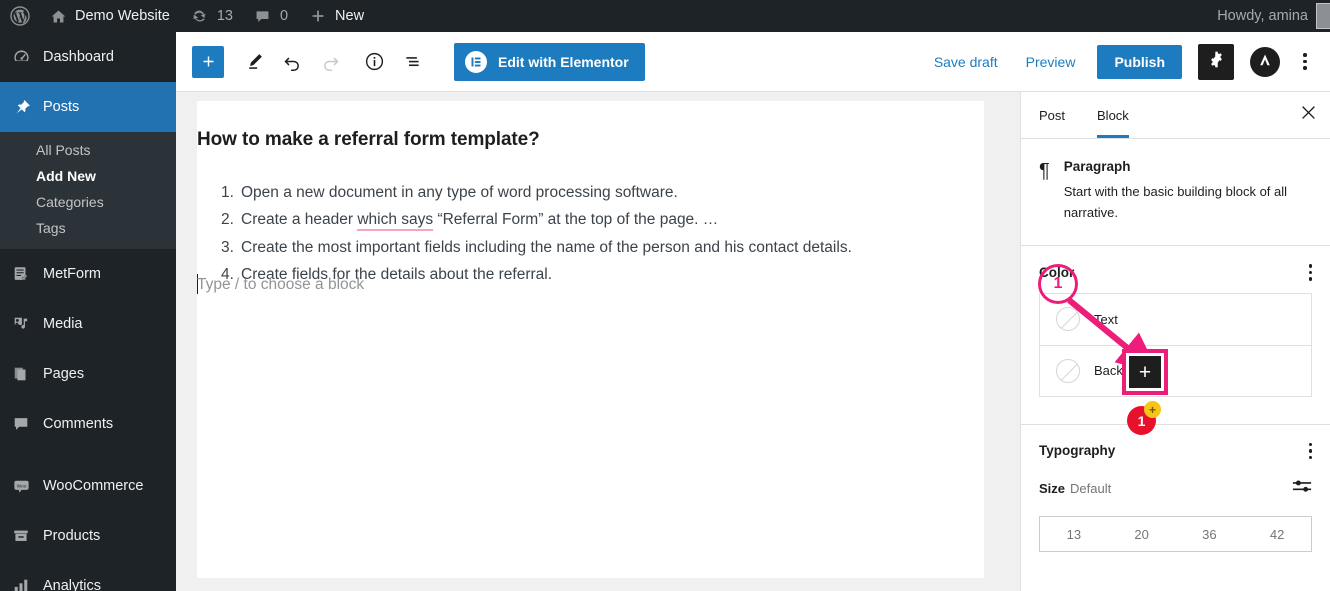 The width and height of the screenshot is (1330, 591). I want to click on close-icon, so click(1308, 115).